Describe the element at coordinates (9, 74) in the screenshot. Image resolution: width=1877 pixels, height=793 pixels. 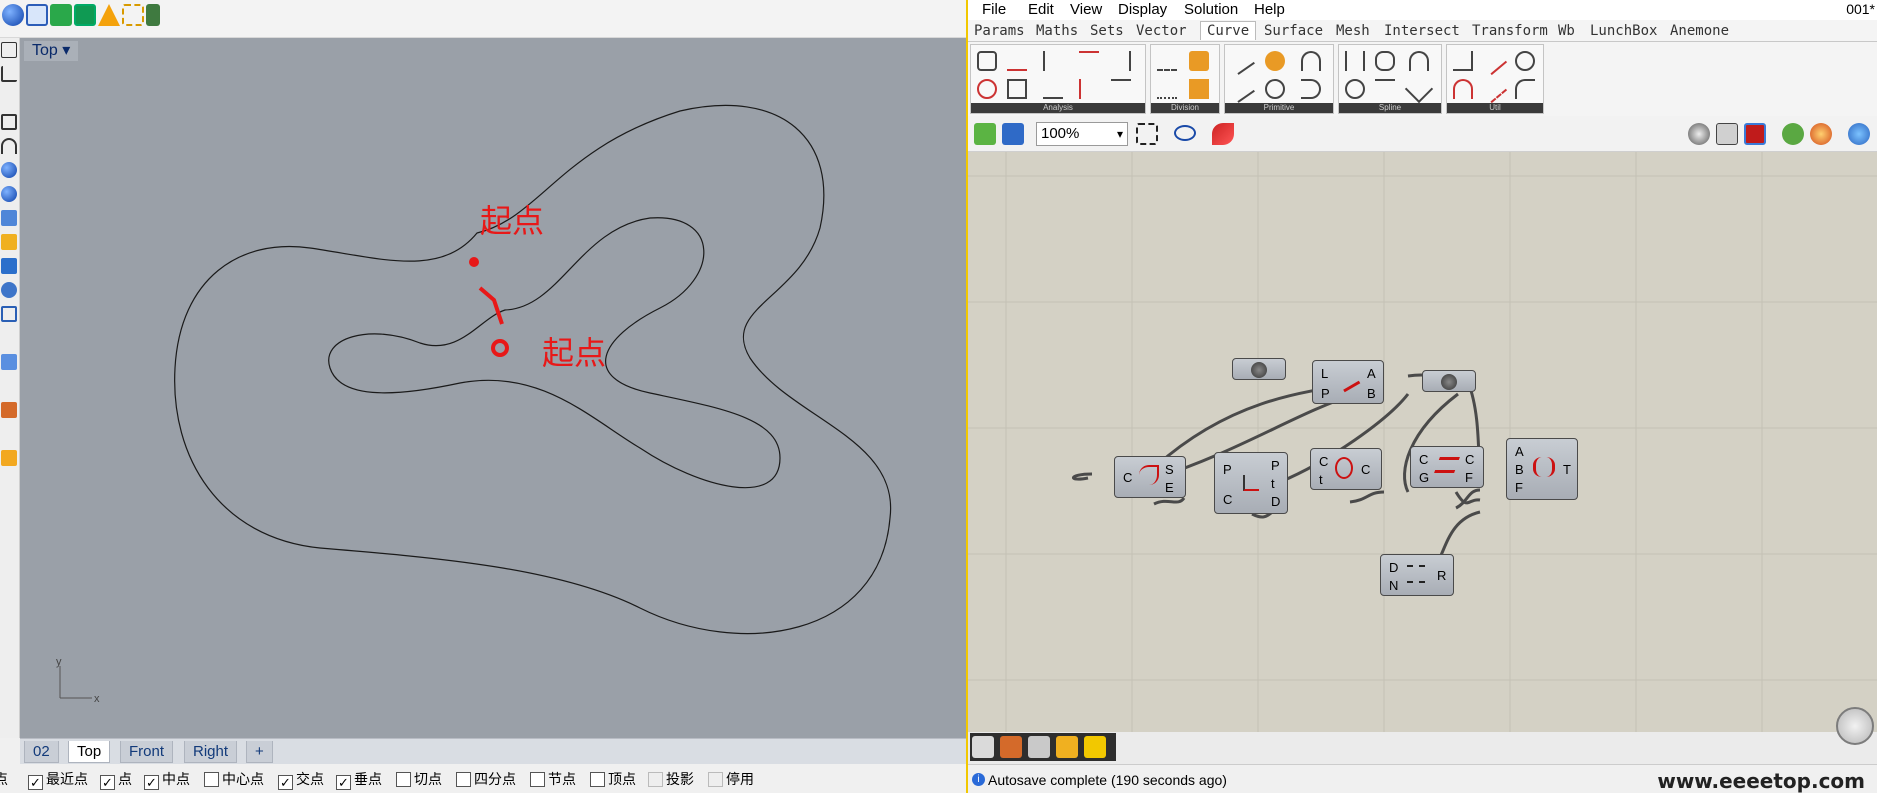
I see `polyline-icon` at that location.